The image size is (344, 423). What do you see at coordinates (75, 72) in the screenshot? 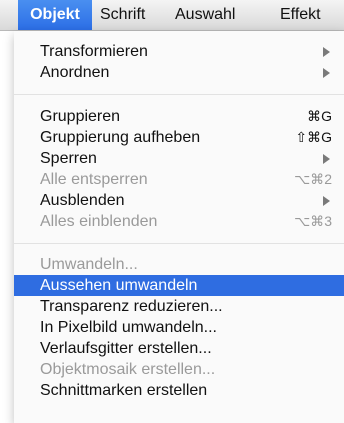
I see `menu-item-label: Anordnen` at bounding box center [75, 72].